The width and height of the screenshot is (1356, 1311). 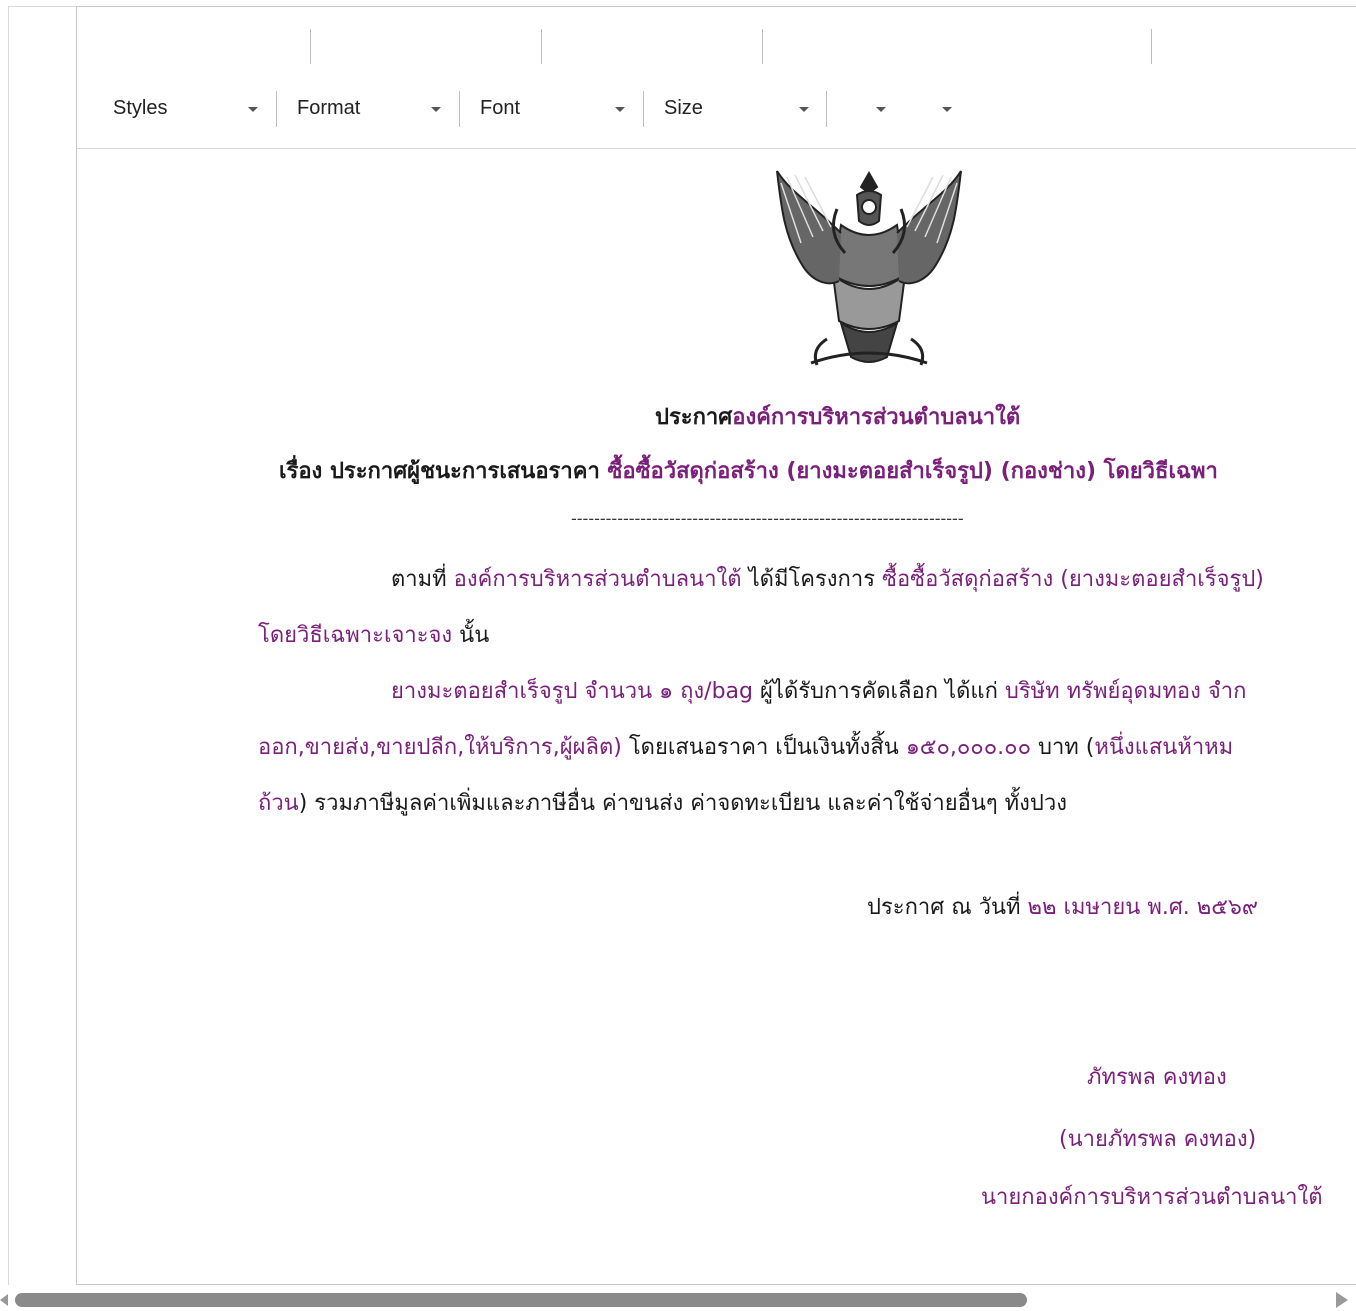 What do you see at coordinates (443, 471) in the screenshot?
I see `subject-prefix: เรื่อง ประกาศผู้ชนะการเสนอราคา` at bounding box center [443, 471].